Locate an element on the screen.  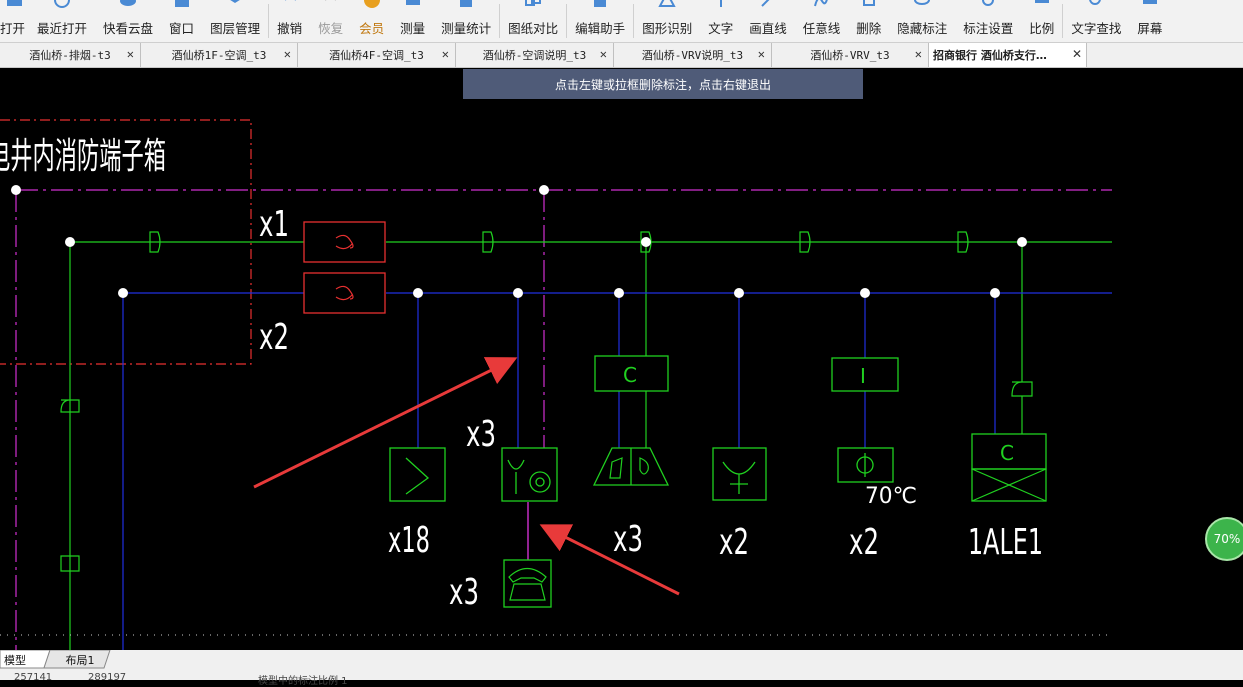
shape-recognition-icon is located at coordinates (667, 3).